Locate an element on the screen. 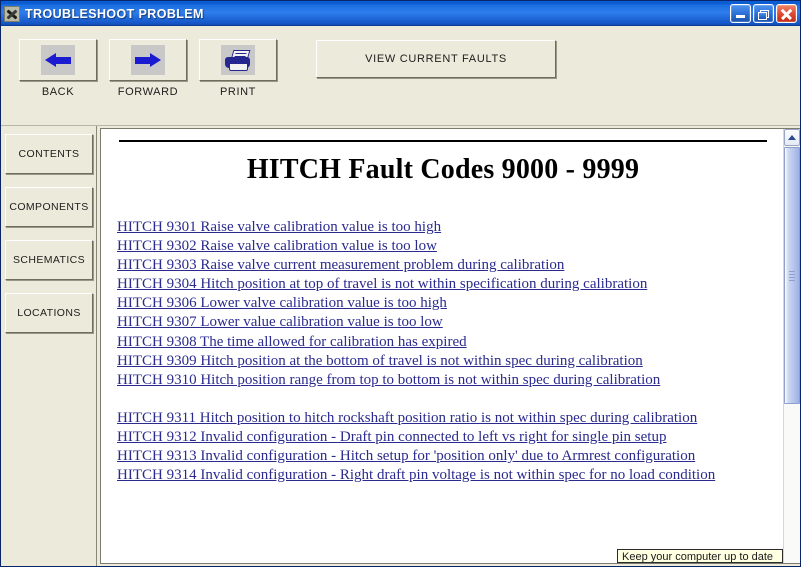  restore-button is located at coordinates (763, 13).